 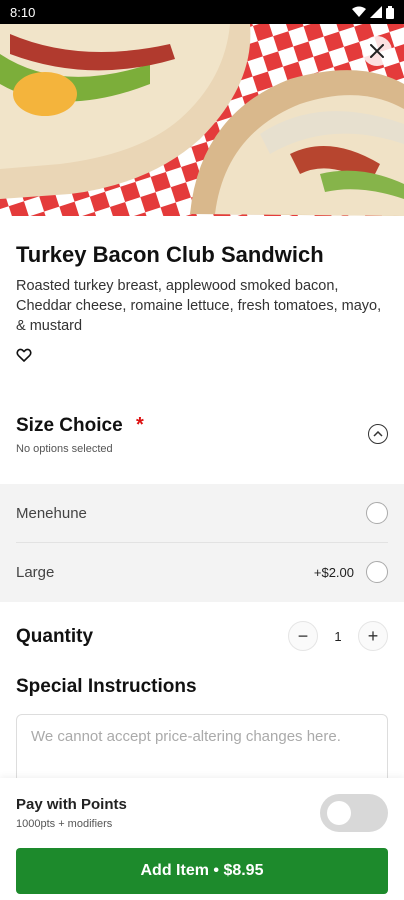 I want to click on item-title: Turkey Bacon Club Sandwich, so click(x=170, y=254).